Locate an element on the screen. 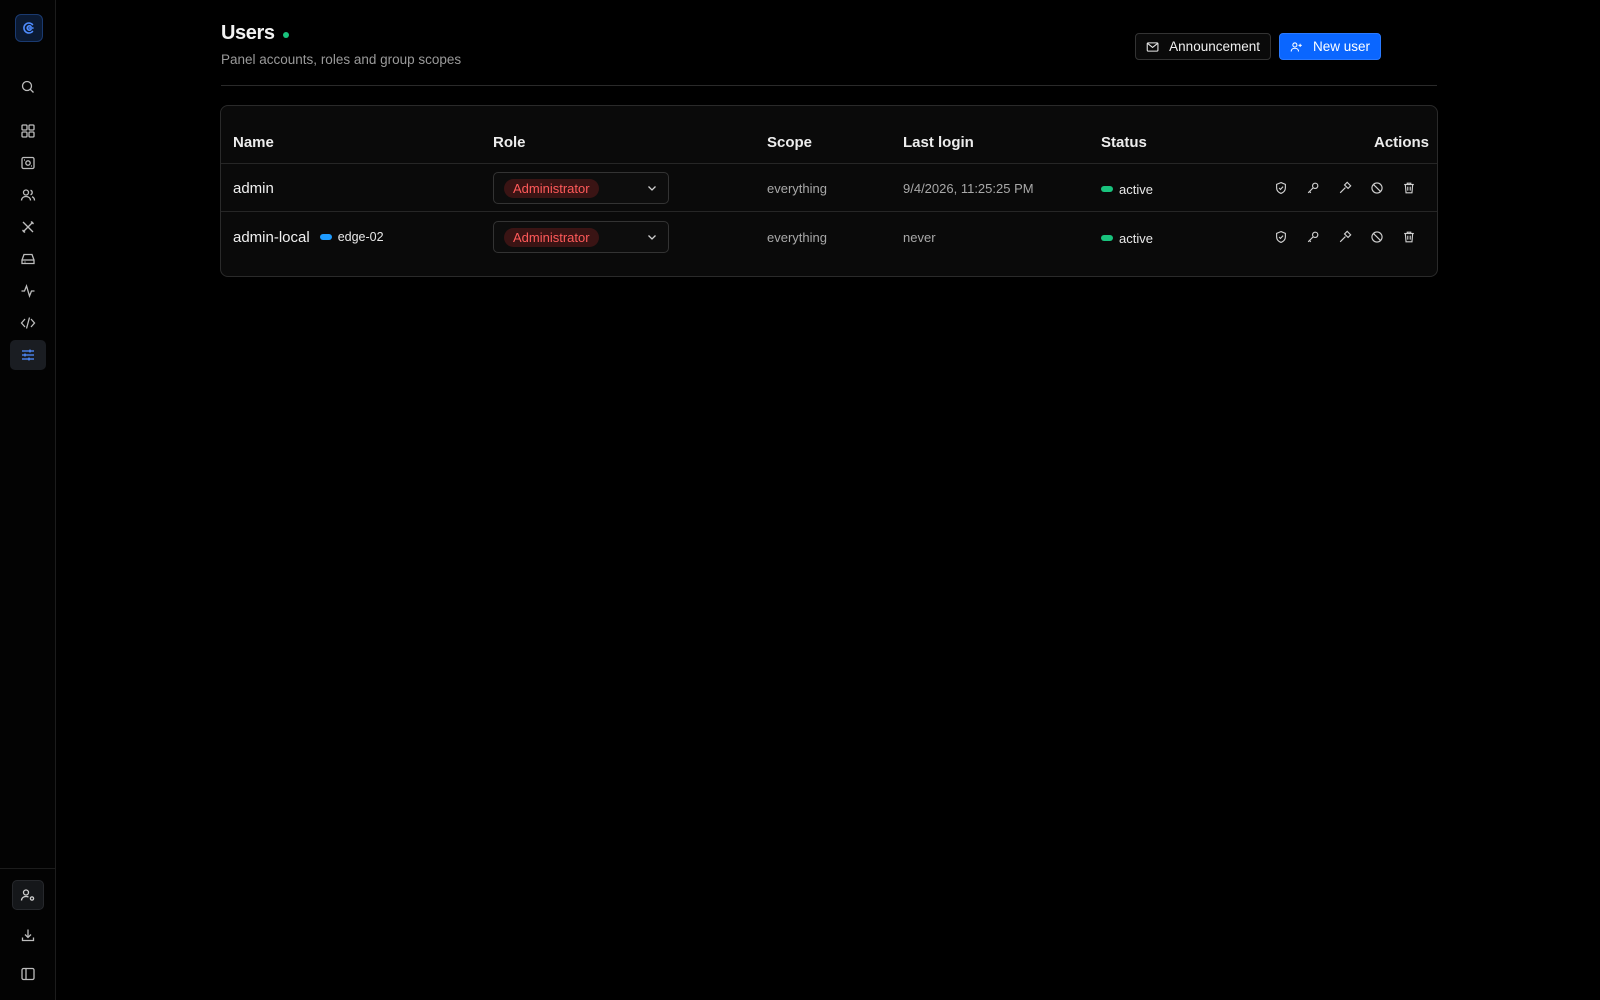 The image size is (1600, 1000). page-subtitle: Panel accounts, roles and group scopes is located at coordinates (341, 59).